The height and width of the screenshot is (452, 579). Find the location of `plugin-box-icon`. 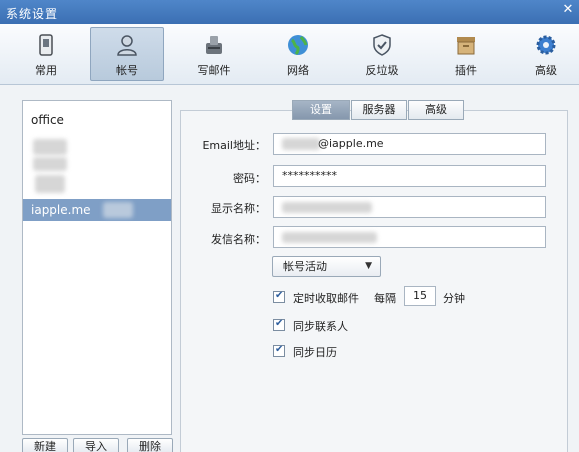

plugin-box-icon is located at coordinates (466, 46).